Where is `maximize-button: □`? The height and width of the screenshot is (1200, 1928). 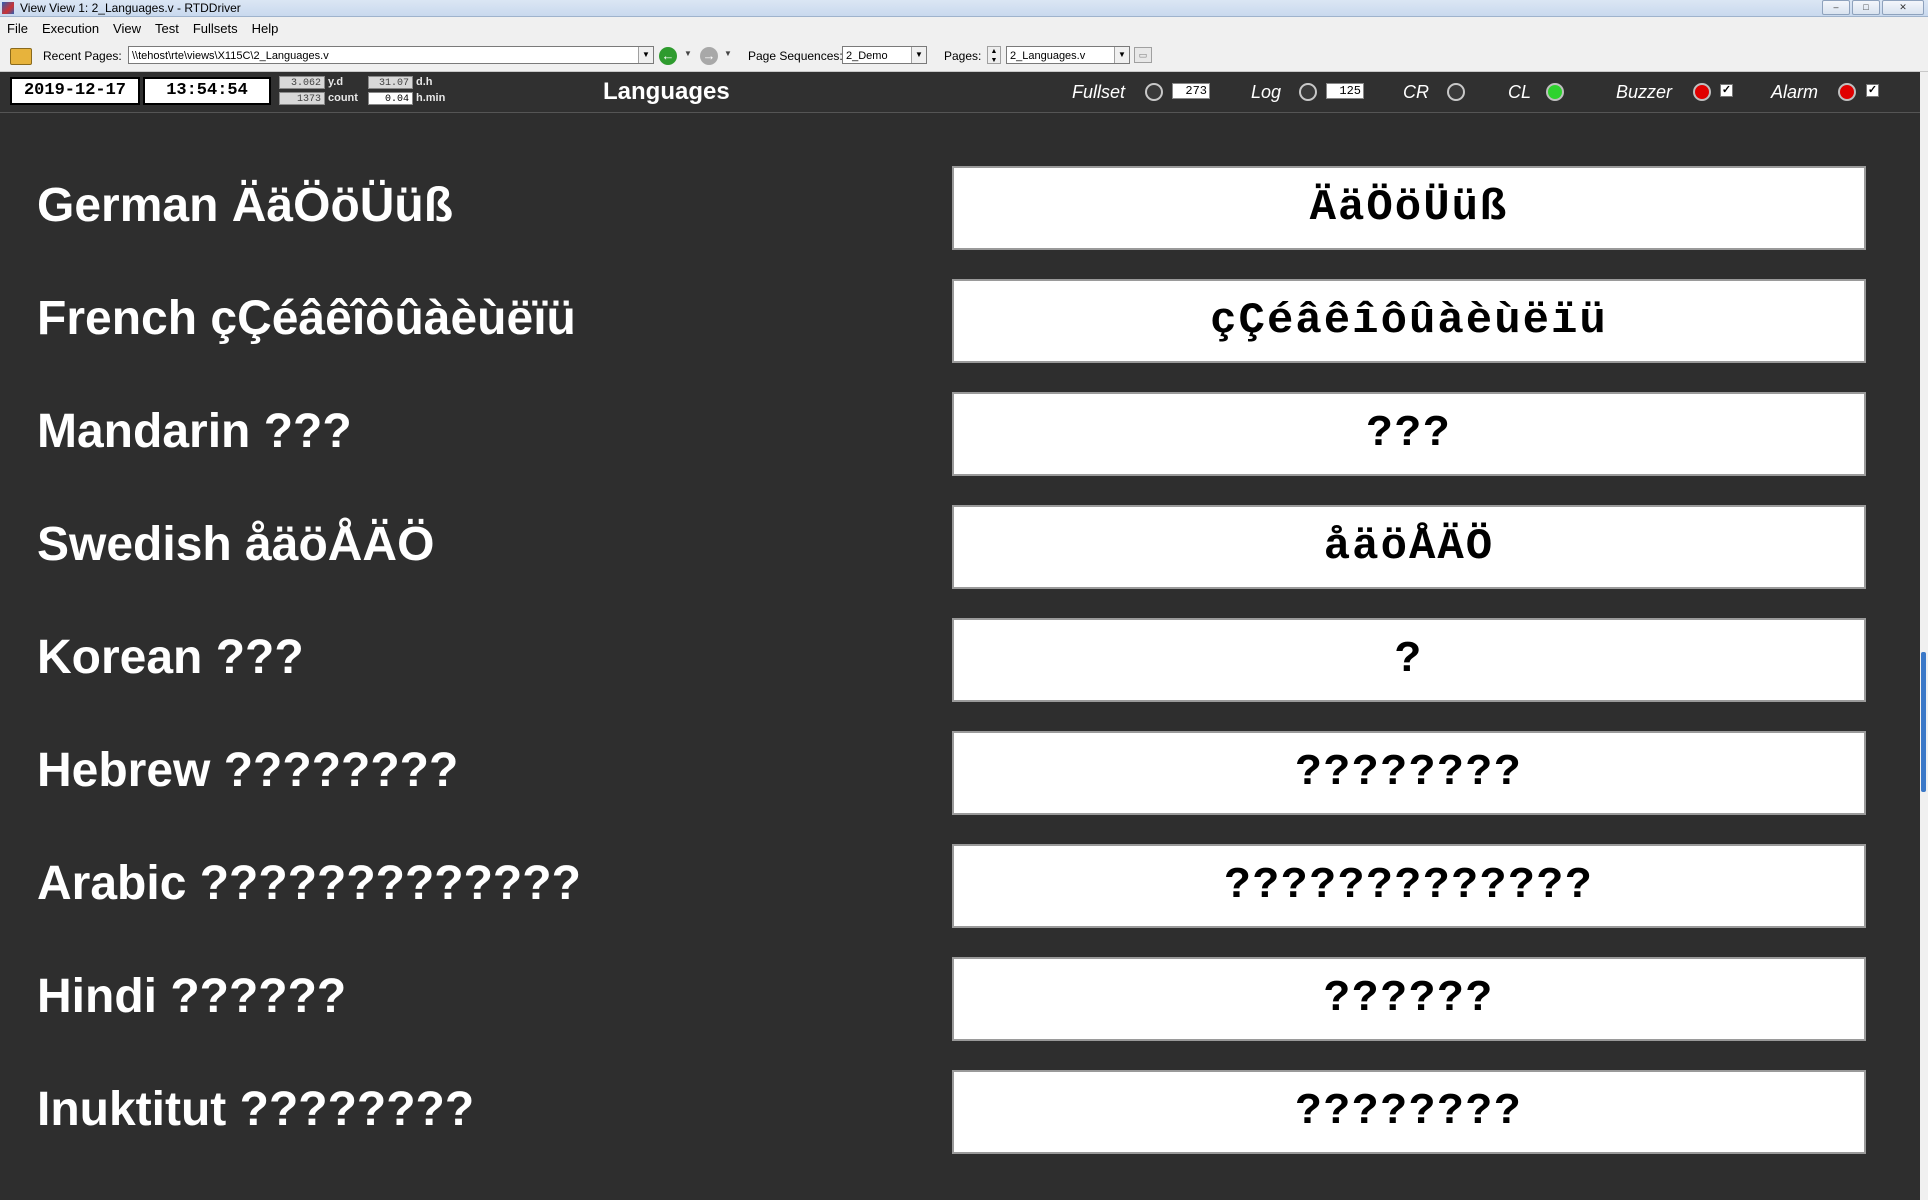 maximize-button: □ is located at coordinates (1866, 7).